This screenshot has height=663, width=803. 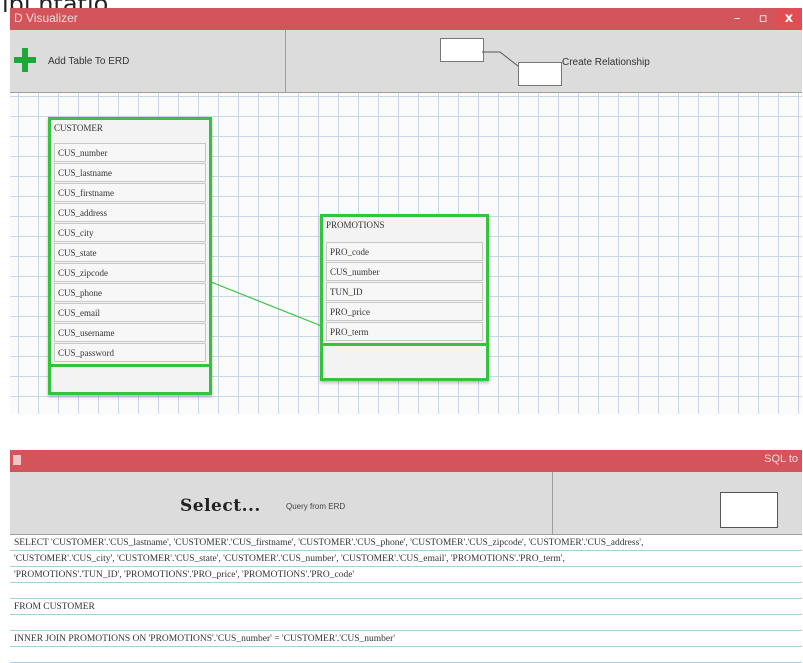 I want to click on sql-title-bar: SQL to, so click(x=406, y=461).